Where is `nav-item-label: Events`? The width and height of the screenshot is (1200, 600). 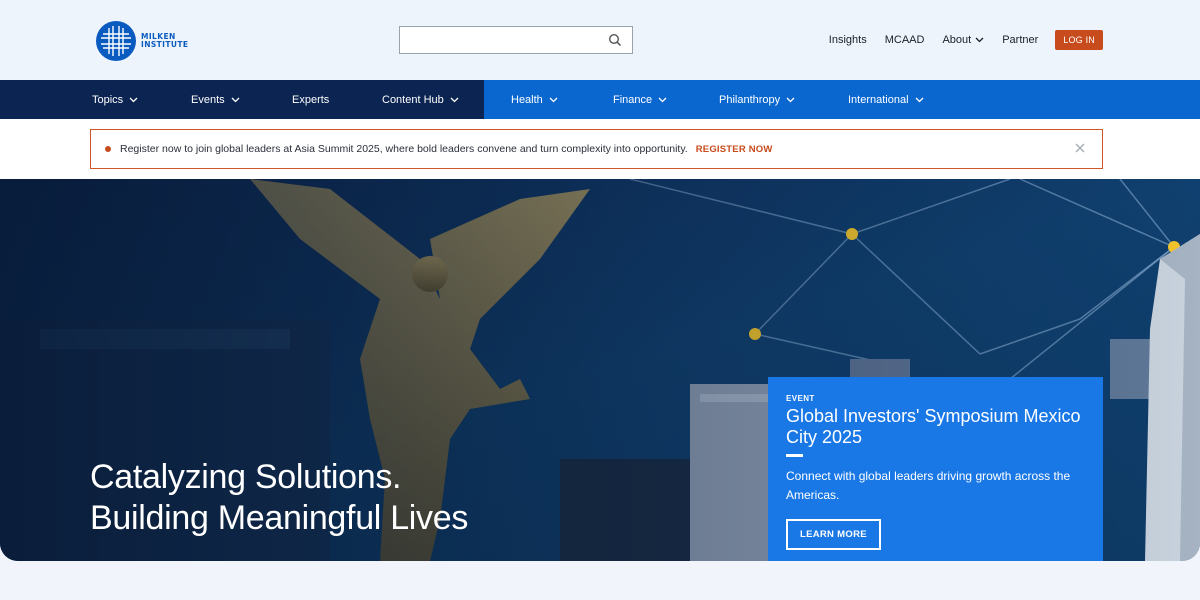
nav-item-label: Events is located at coordinates (208, 99).